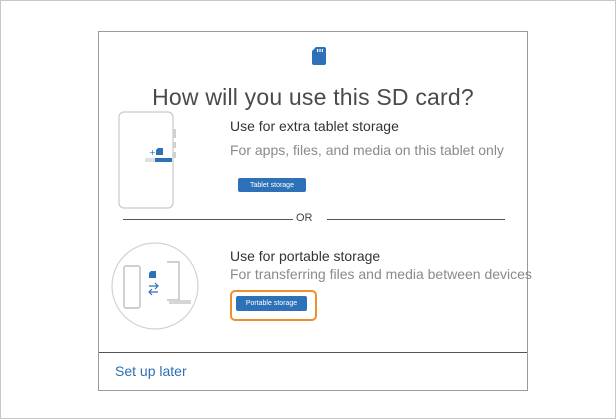 The height and width of the screenshot is (419, 616). What do you see at coordinates (313, 97) in the screenshot?
I see `dialog-title: How will you use this SD card?` at bounding box center [313, 97].